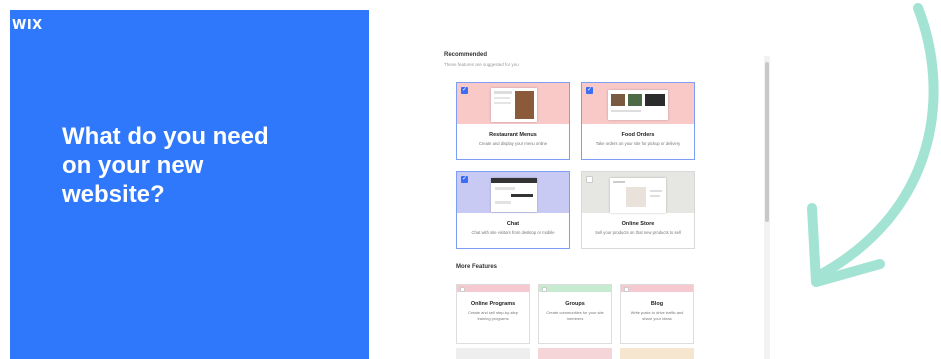  I want to click on chat-mockup, so click(514, 195).